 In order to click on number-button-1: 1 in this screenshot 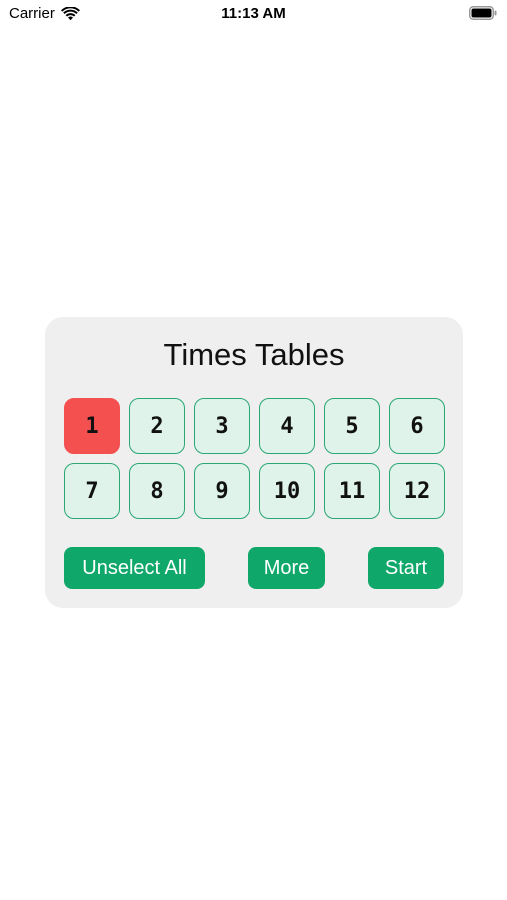, I will do `click(92, 426)`.